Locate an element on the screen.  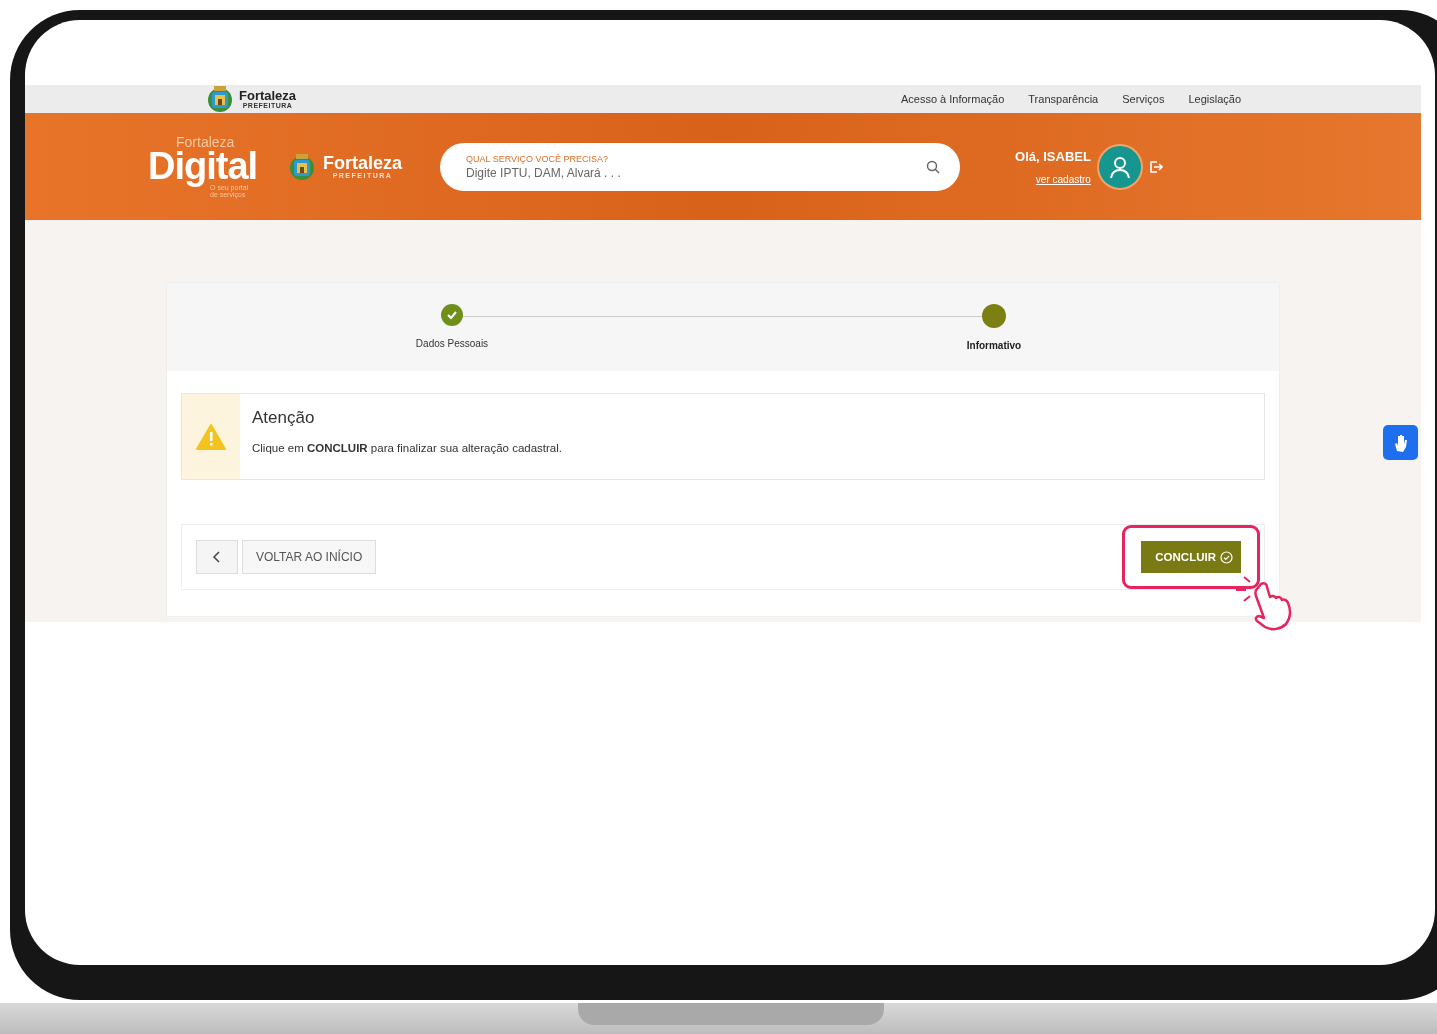
step-label: Dados Pessoais is located at coordinates (452, 343).